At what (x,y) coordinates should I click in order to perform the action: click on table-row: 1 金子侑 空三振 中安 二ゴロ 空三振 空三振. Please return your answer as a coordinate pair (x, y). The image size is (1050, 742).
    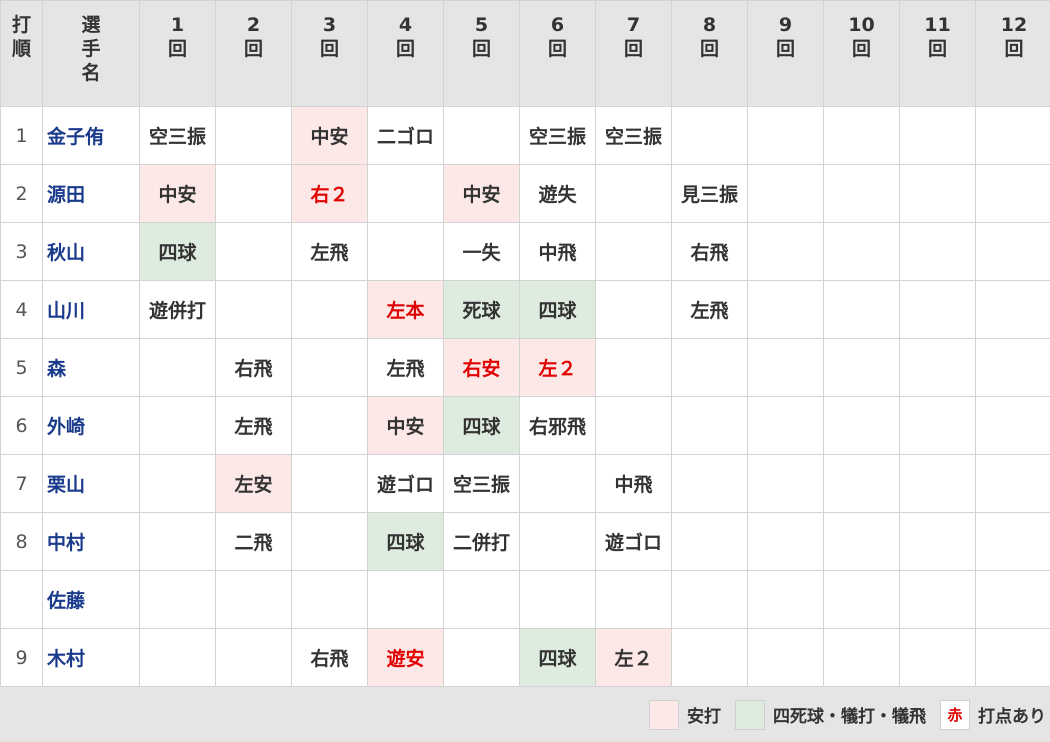
    Looking at the image, I should click on (525, 135).